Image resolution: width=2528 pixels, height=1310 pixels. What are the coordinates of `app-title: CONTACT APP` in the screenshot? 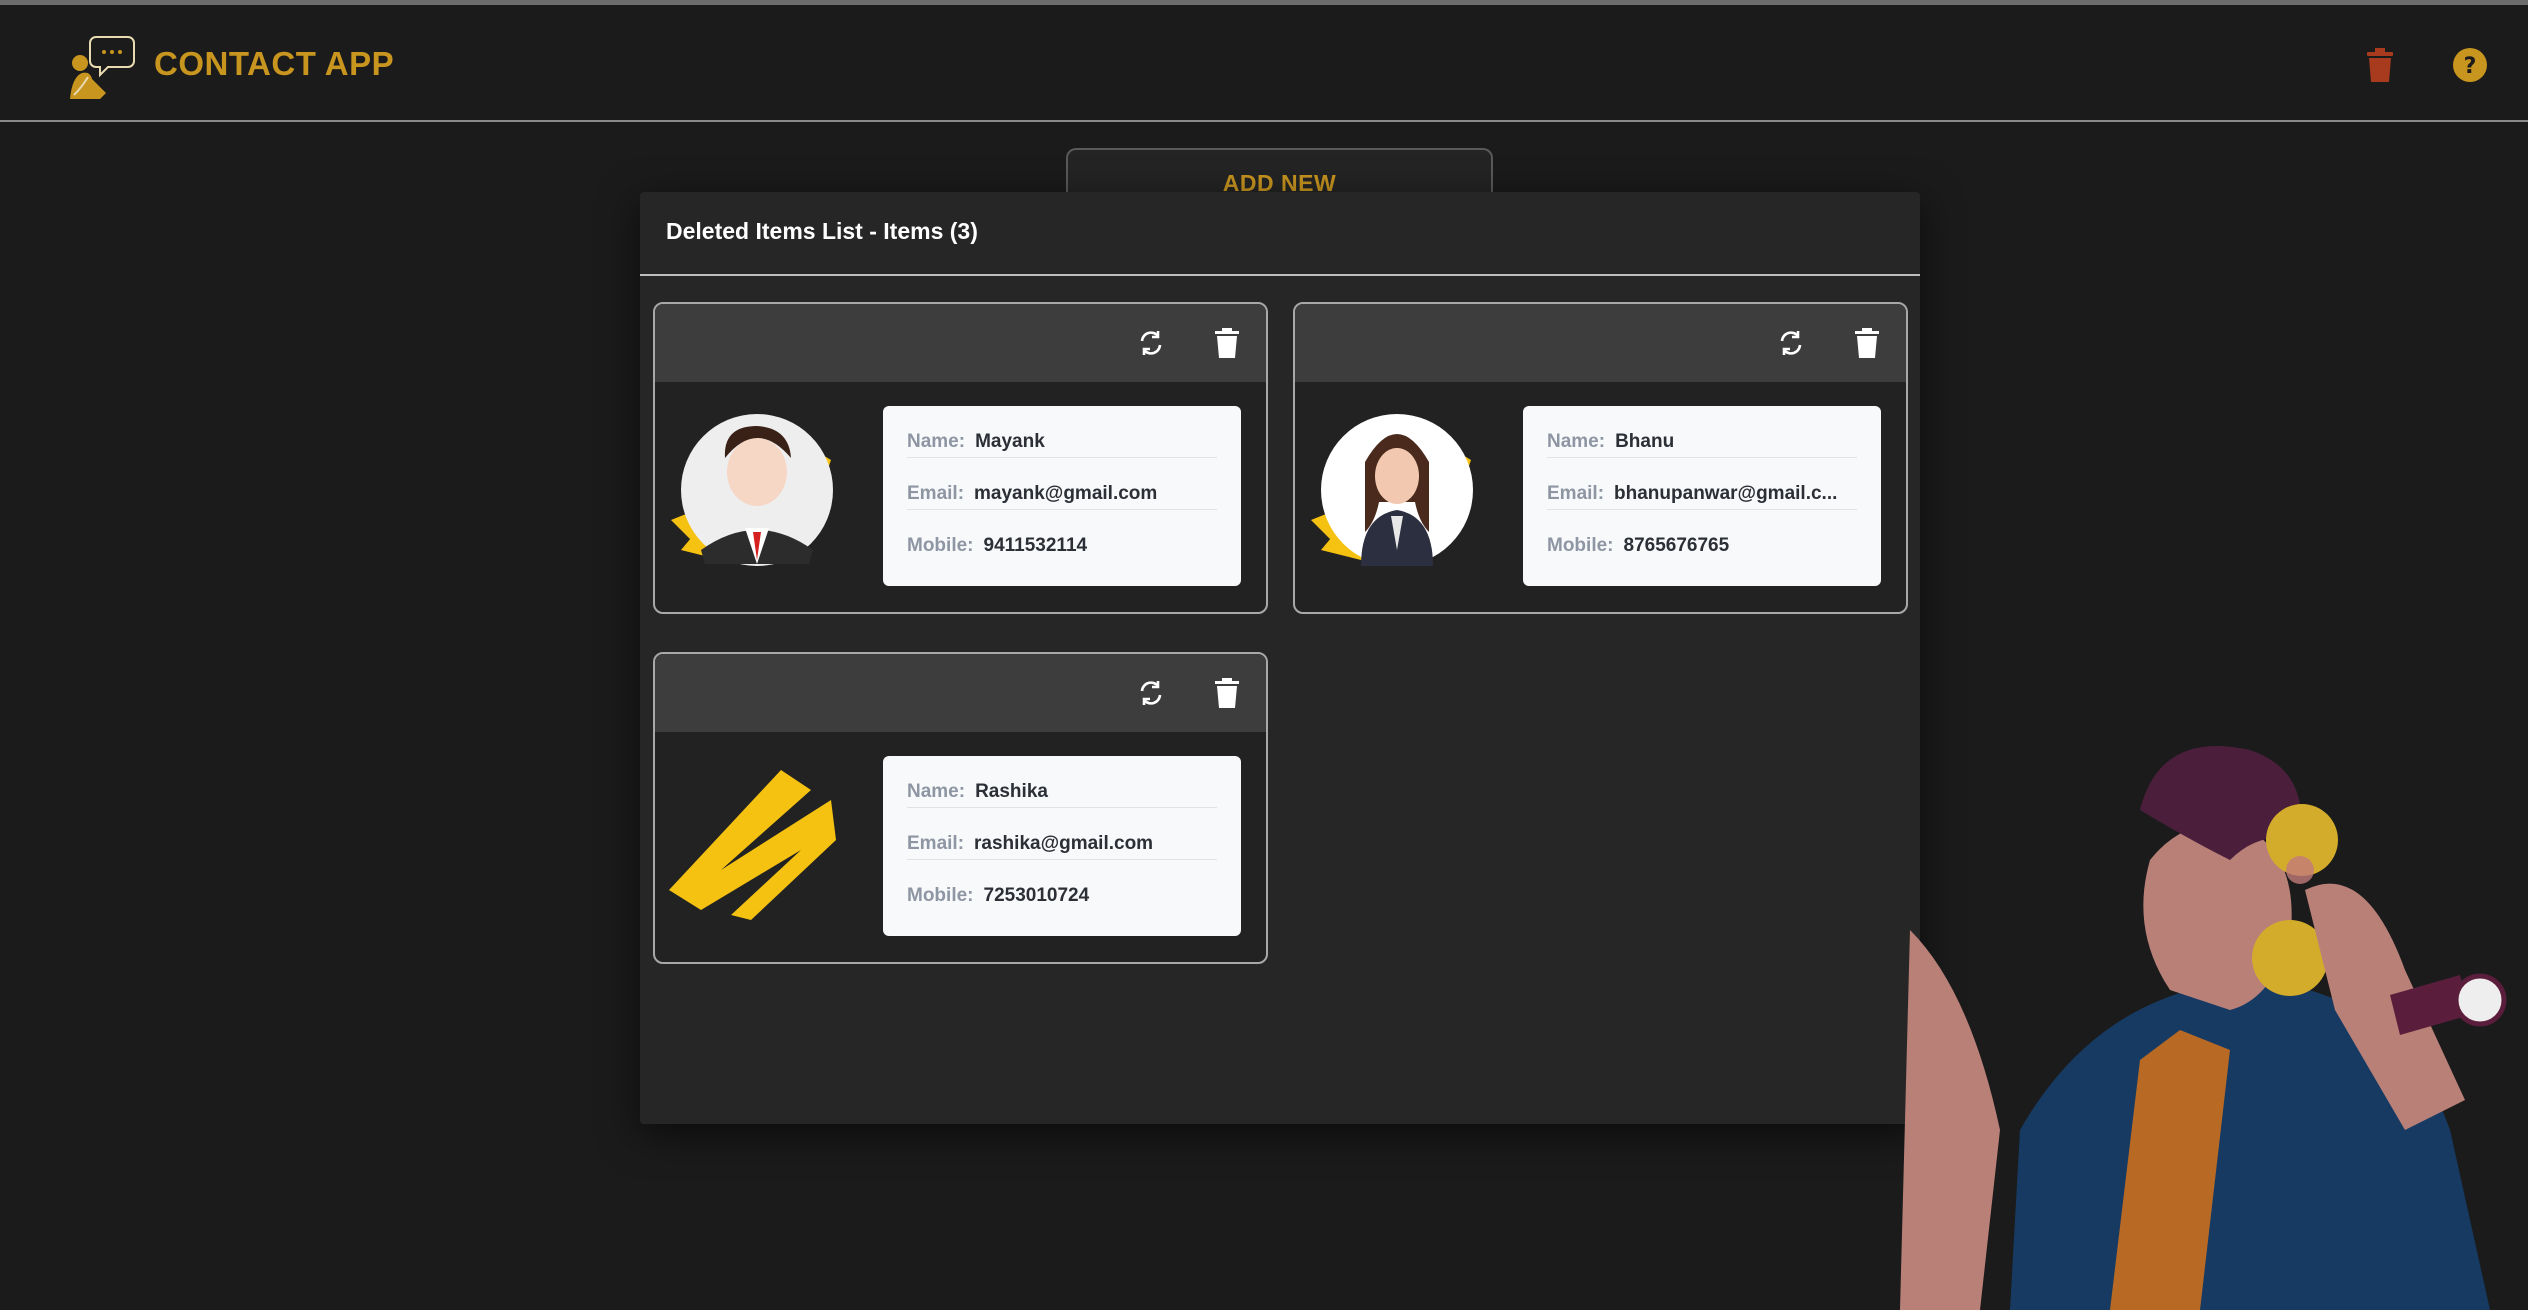 It's located at (274, 63).